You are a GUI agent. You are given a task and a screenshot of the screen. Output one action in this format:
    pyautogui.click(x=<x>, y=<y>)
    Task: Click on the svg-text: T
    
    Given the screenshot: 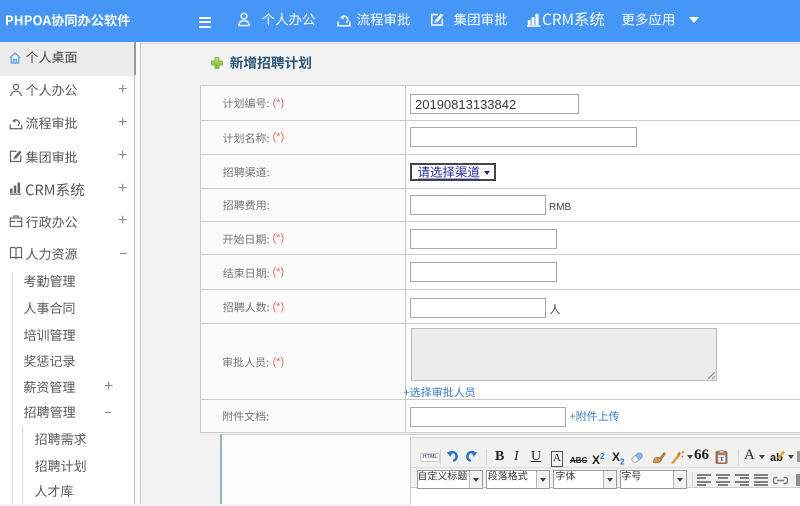 What is the action you would take?
    pyautogui.click(x=722, y=459)
    